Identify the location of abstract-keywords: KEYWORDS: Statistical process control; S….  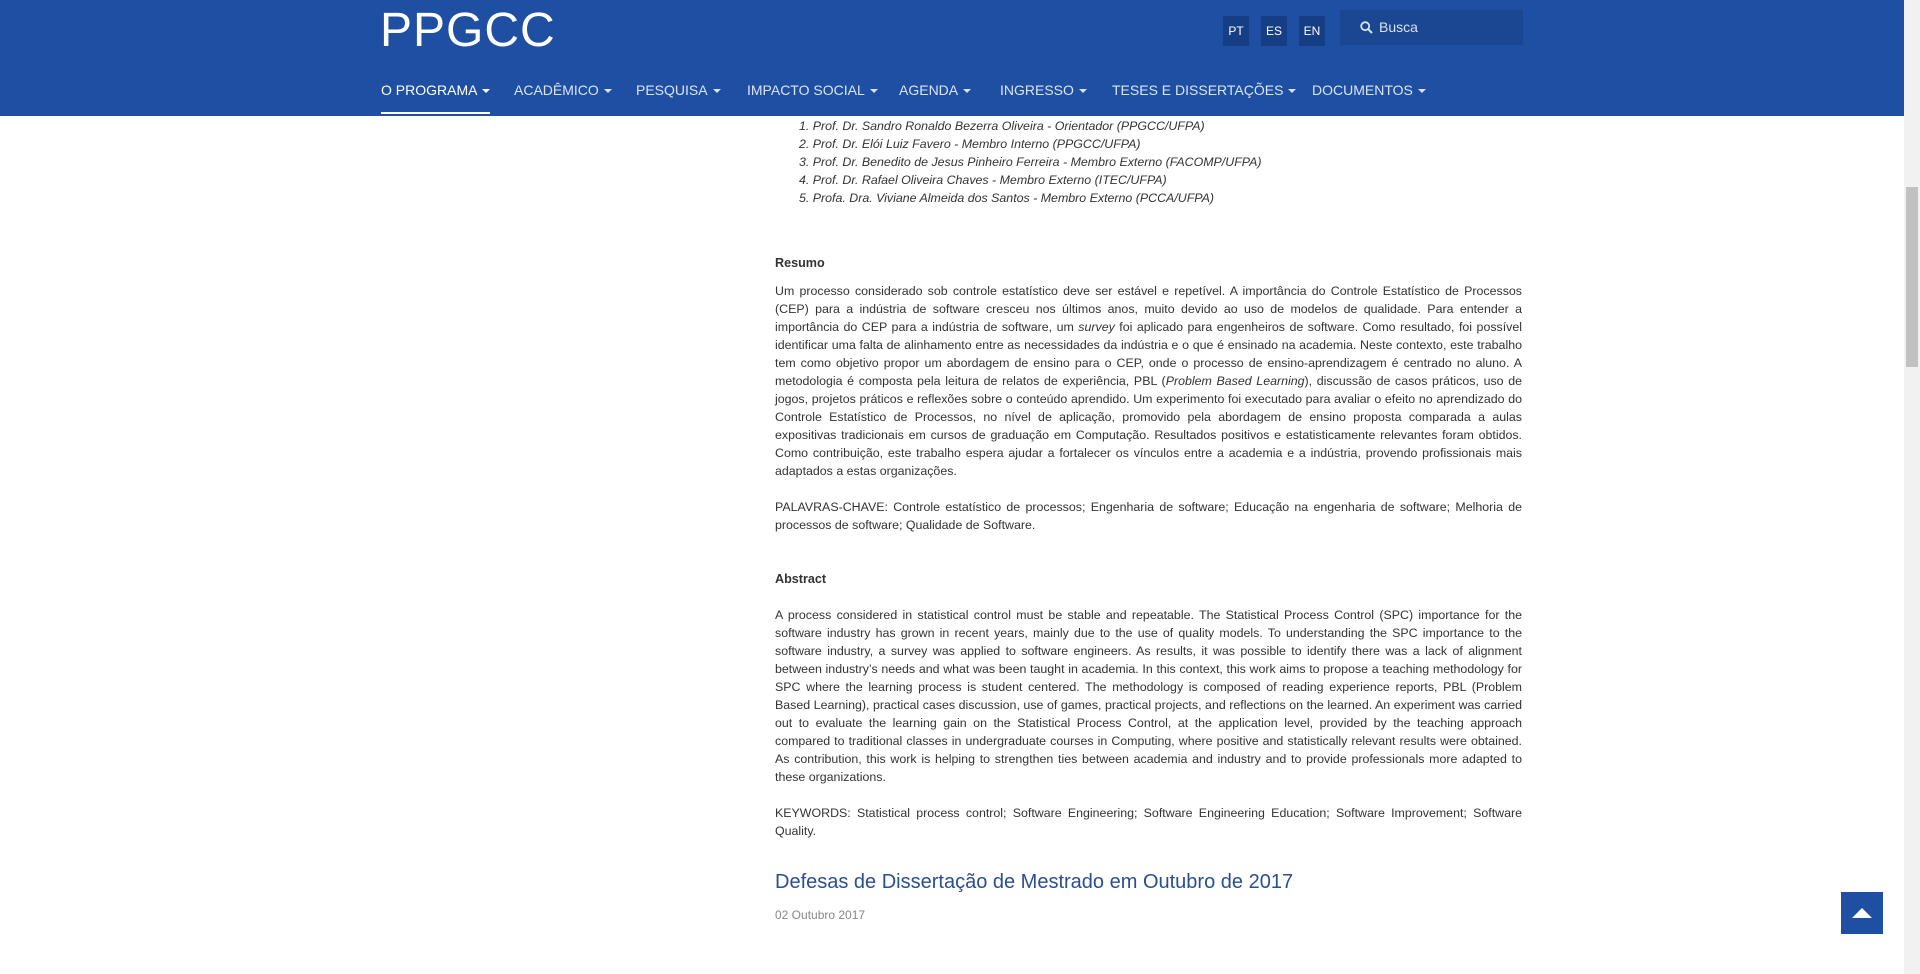
(1148, 822).